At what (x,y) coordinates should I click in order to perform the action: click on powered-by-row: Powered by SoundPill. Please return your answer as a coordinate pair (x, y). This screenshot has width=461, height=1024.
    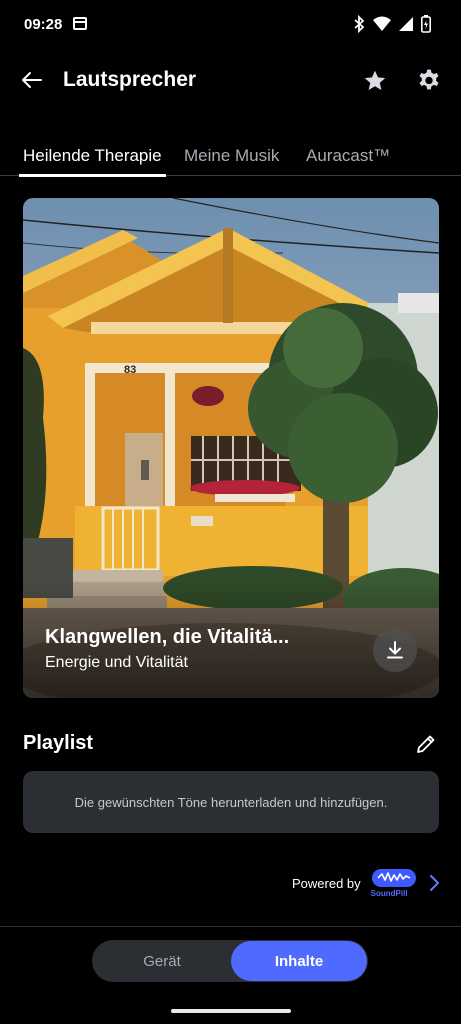
    Looking at the image, I should click on (367, 883).